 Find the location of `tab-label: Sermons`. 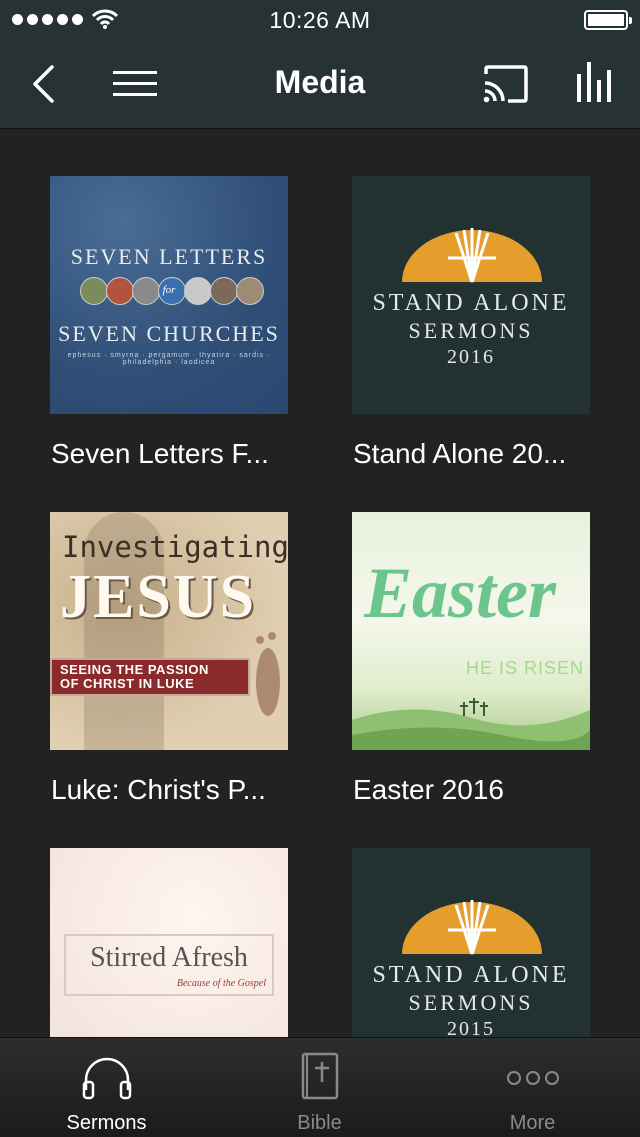

tab-label: Sermons is located at coordinates (106, 1123).